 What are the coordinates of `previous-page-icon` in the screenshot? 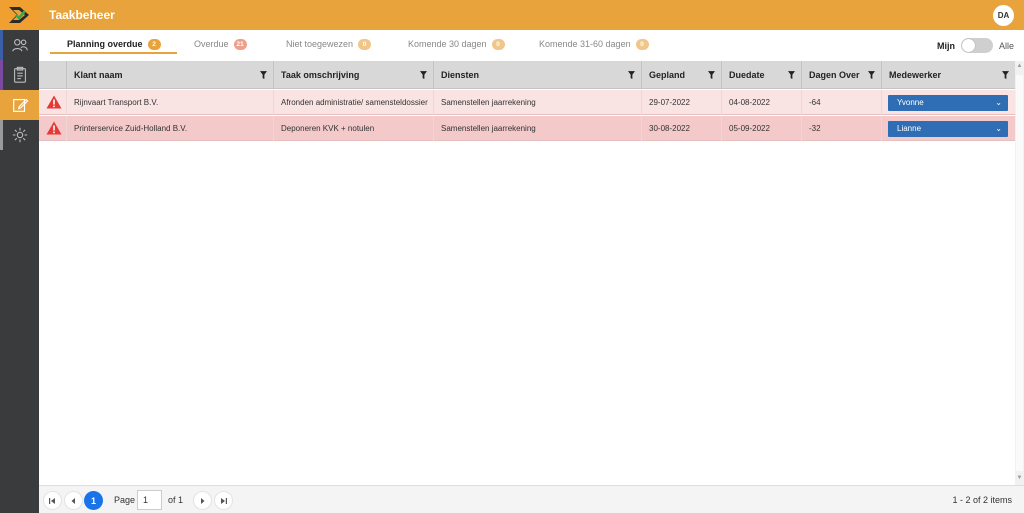 It's located at (73, 500).